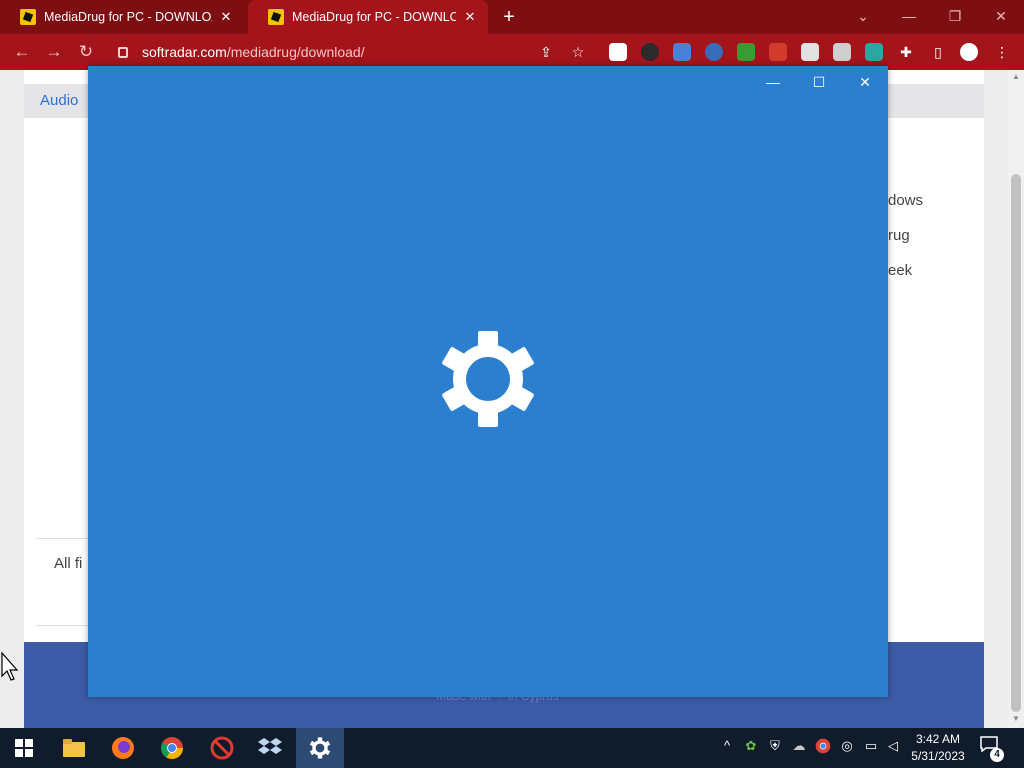  What do you see at coordinates (899, 235) in the screenshot?
I see `sidebar-fragment: rug` at bounding box center [899, 235].